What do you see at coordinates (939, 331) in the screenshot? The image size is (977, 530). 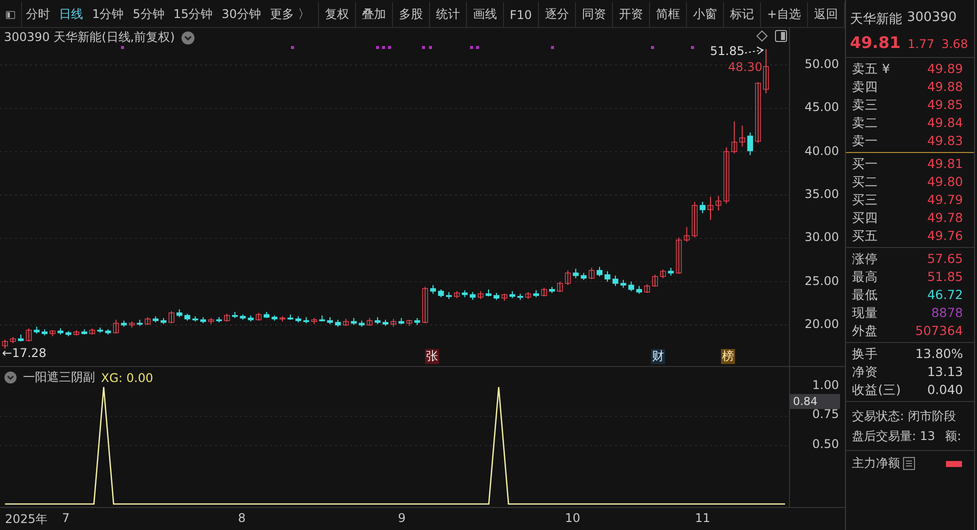 I see `quote-value: 507364` at bounding box center [939, 331].